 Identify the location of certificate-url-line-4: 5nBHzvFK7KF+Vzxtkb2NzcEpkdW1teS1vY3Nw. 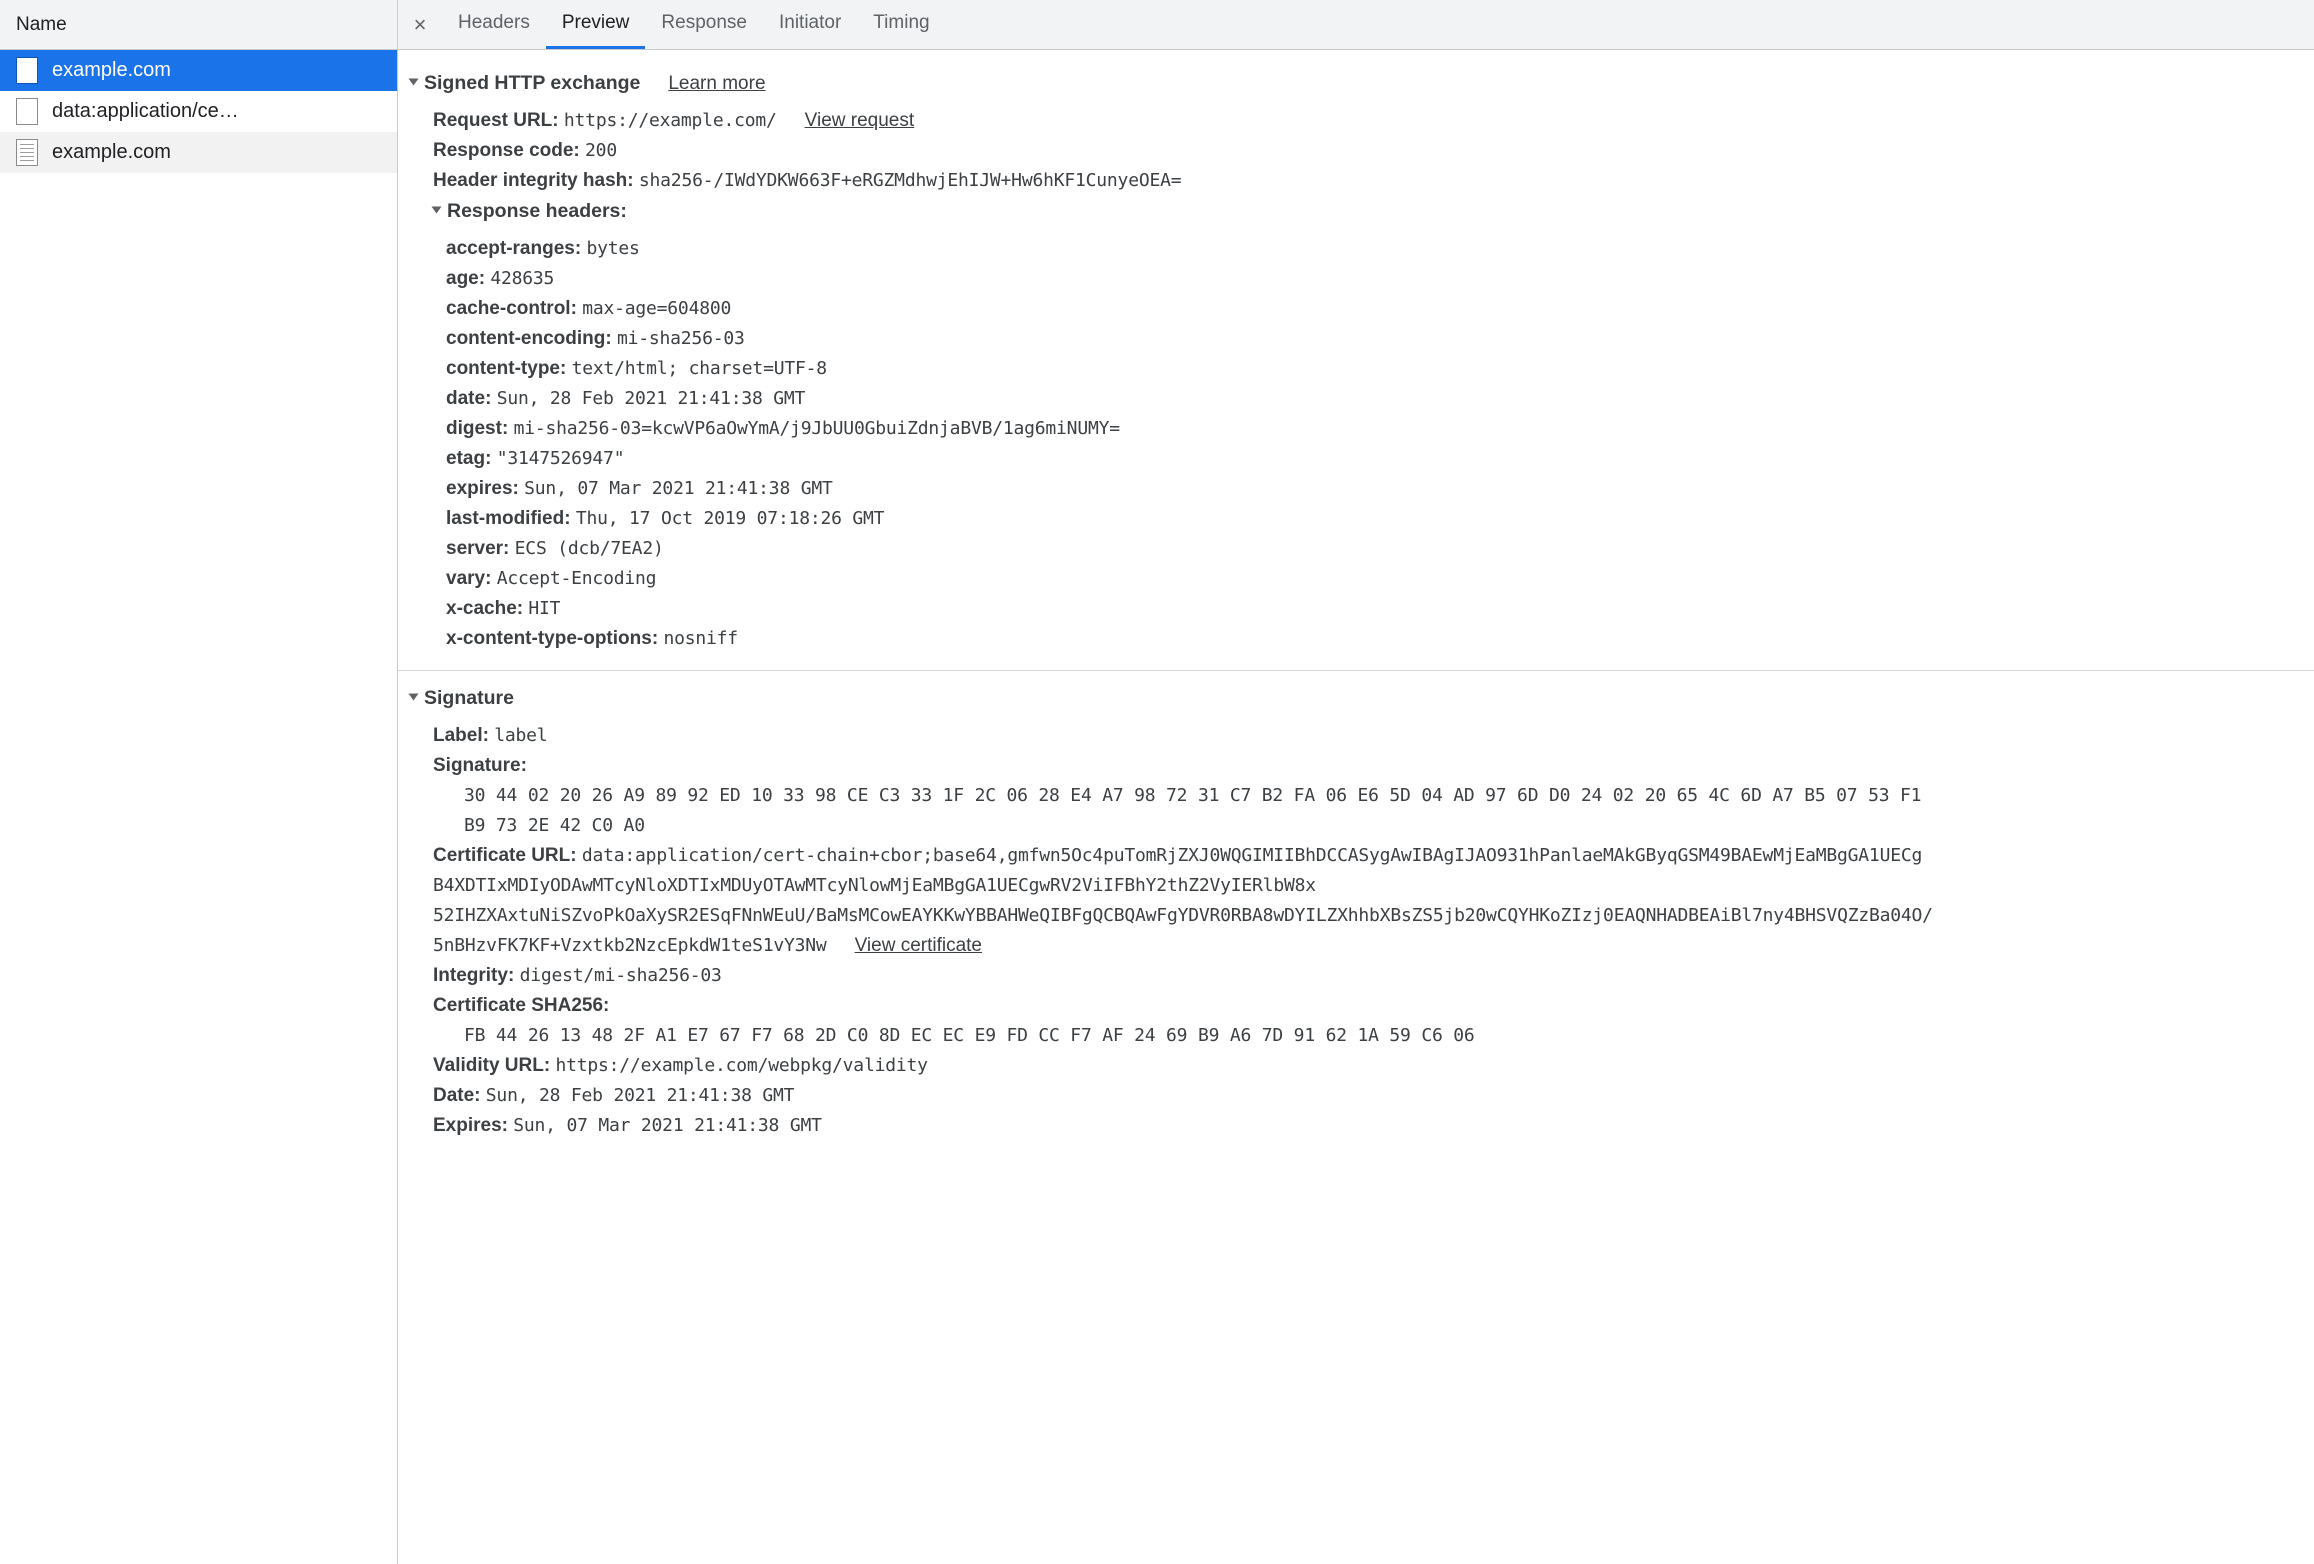
(630, 945).